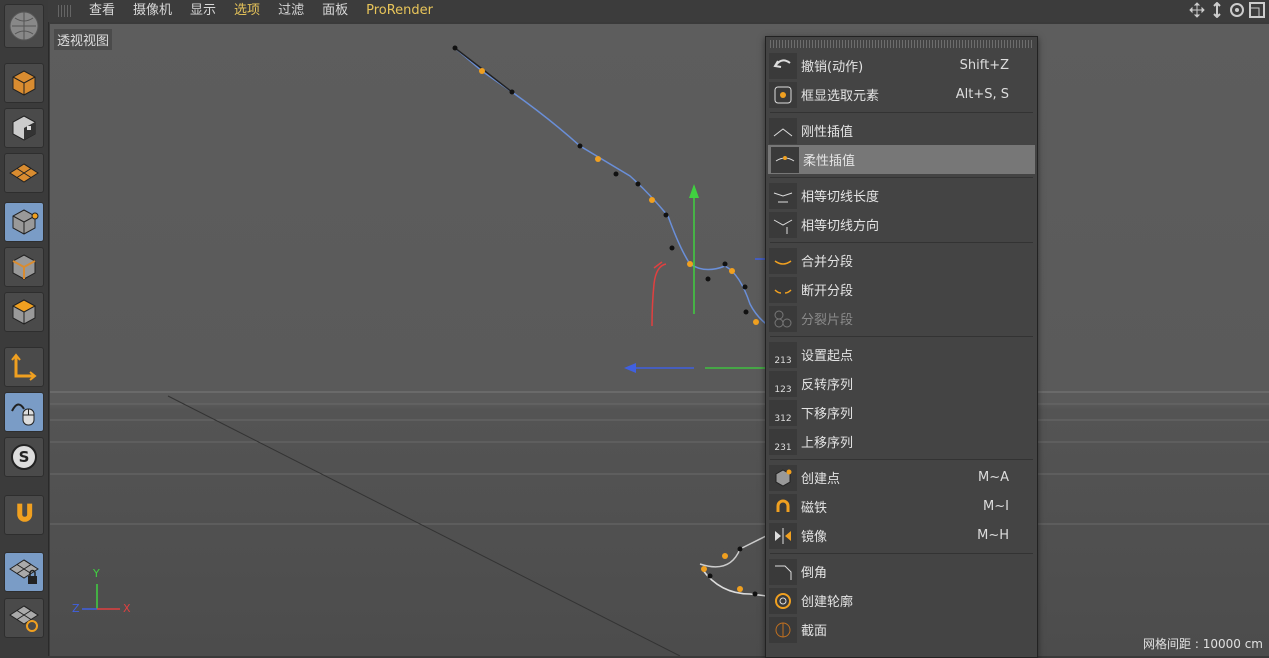 The image size is (1269, 658). I want to click on menu-item-label: 创建轮廓, so click(827, 602).